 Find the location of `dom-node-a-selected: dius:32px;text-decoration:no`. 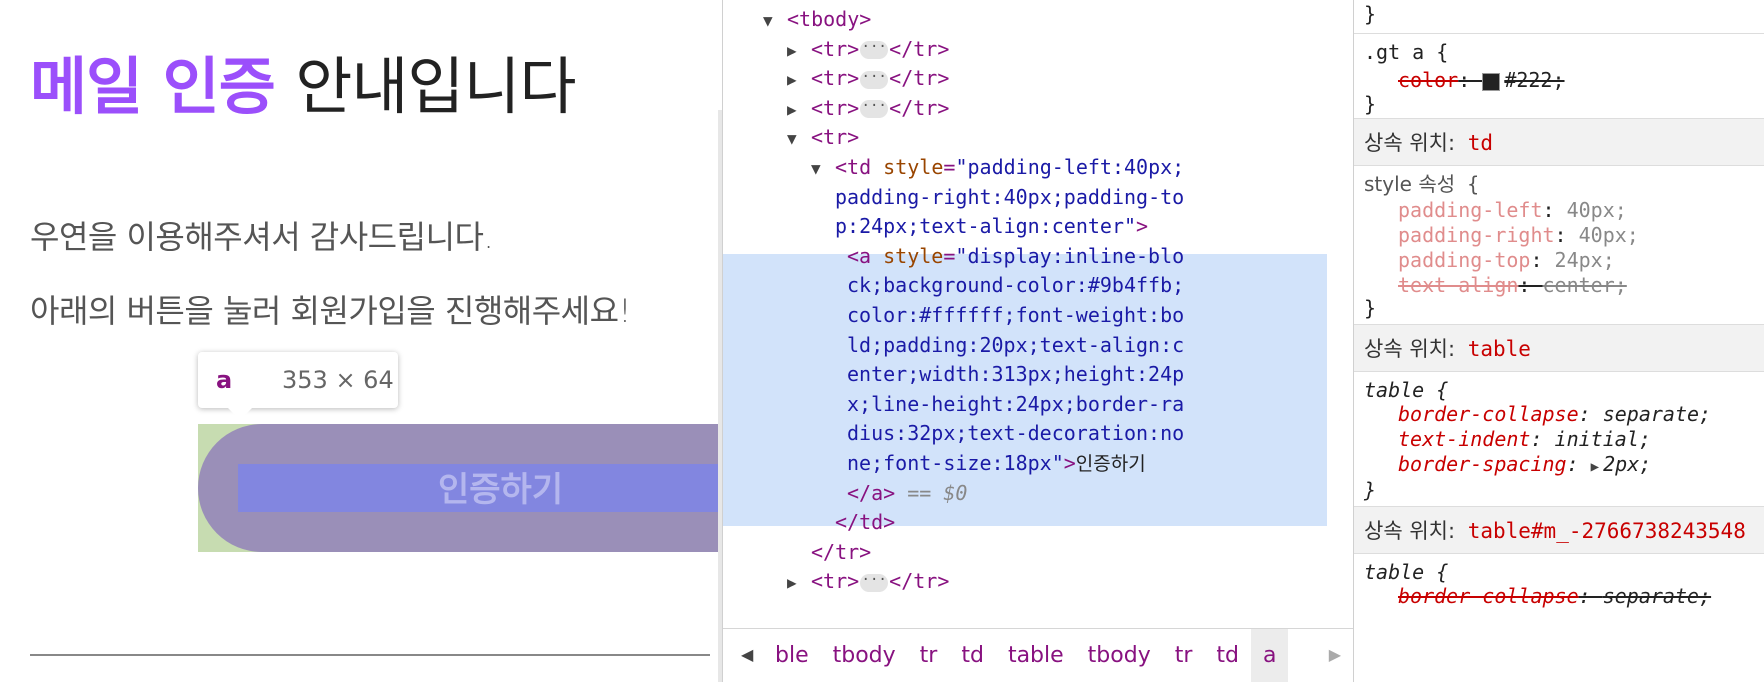

dom-node-a-selected: dius:32px;text-decoration:no is located at coordinates (1015, 433).